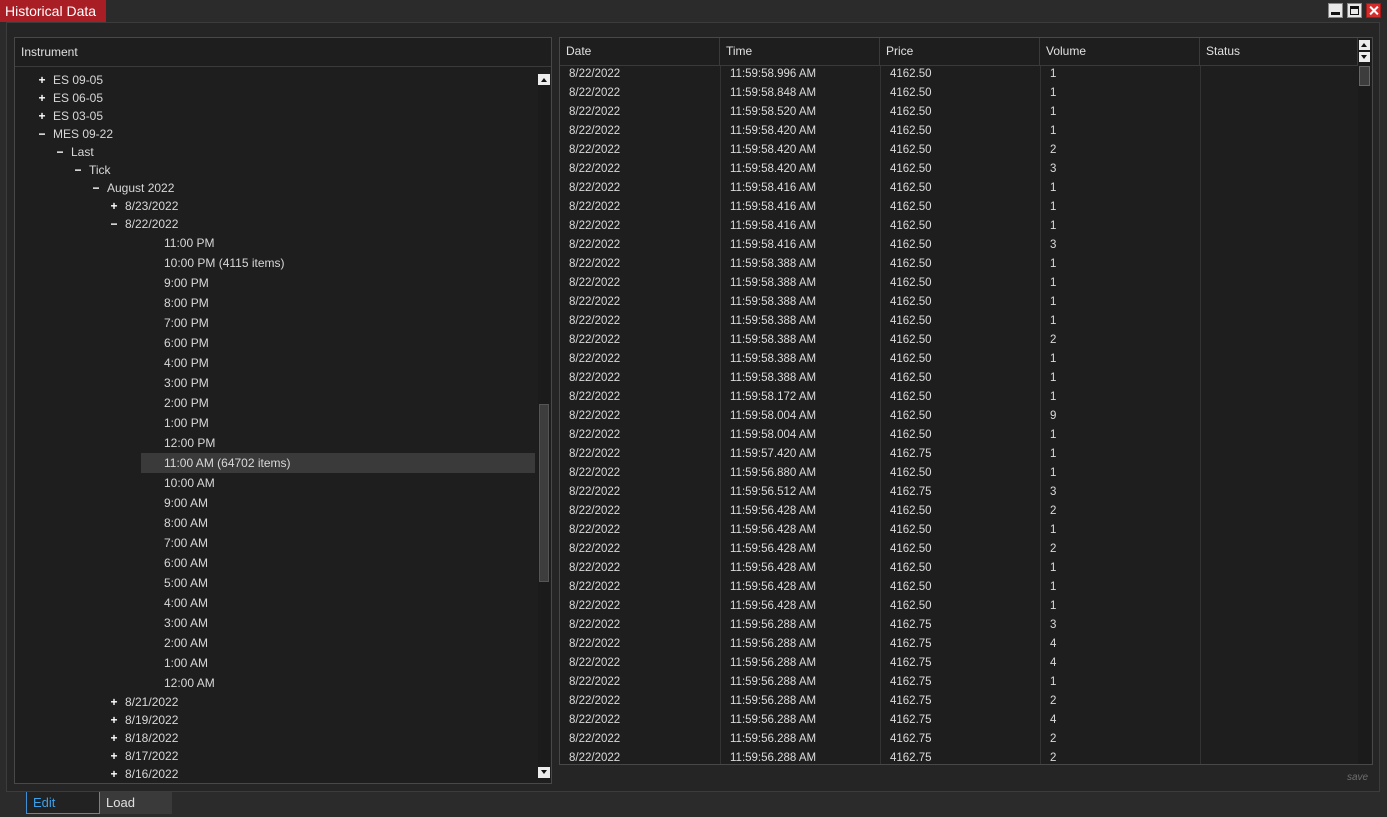 The height and width of the screenshot is (817, 1387). I want to click on column-header-volume: Volume, so click(1120, 51).